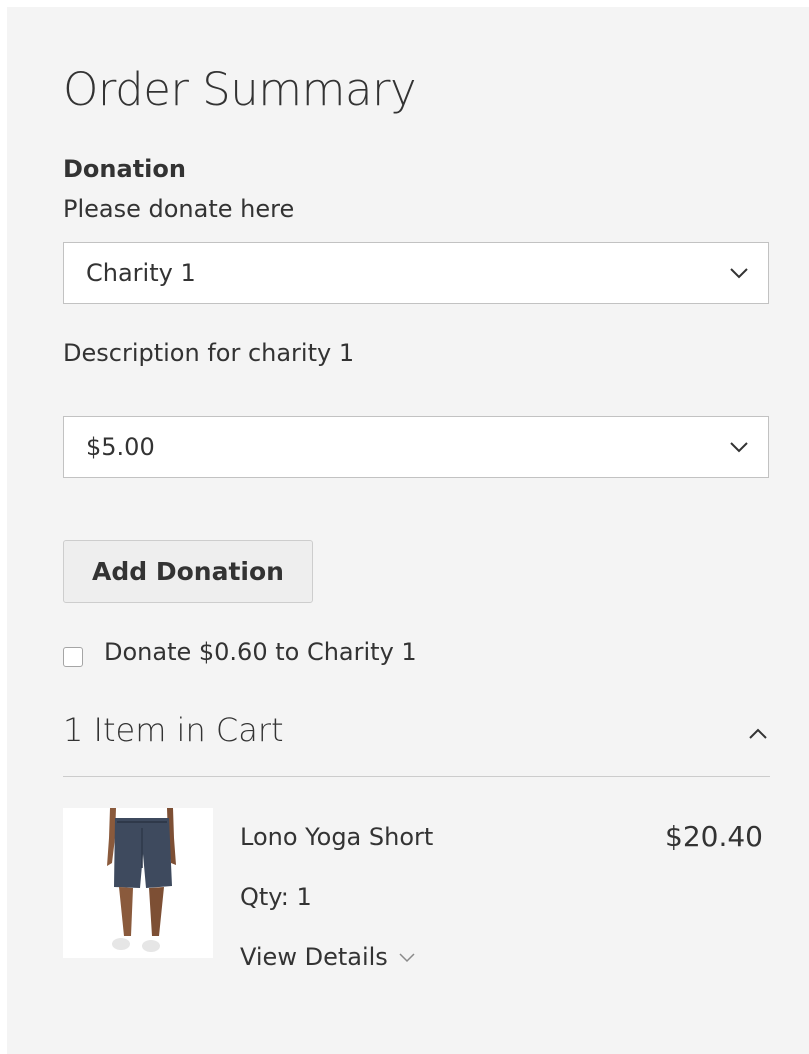 Image resolution: width=809 pixels, height=1054 pixels. Describe the element at coordinates (240, 89) in the screenshot. I see `page-title: Order Summary` at that location.